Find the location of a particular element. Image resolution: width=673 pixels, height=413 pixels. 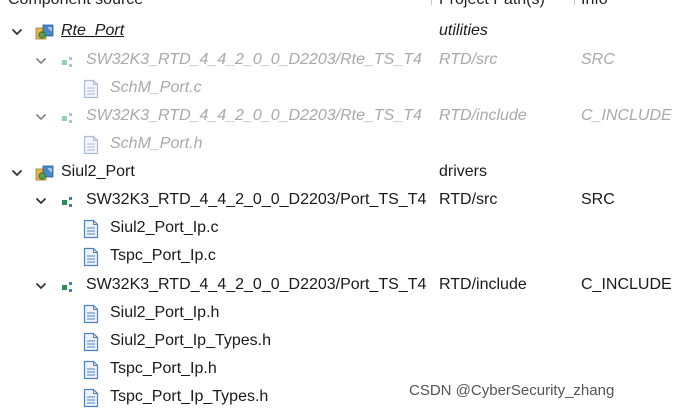

tree-row-file: SchM_Port.c is located at coordinates (336, 89).